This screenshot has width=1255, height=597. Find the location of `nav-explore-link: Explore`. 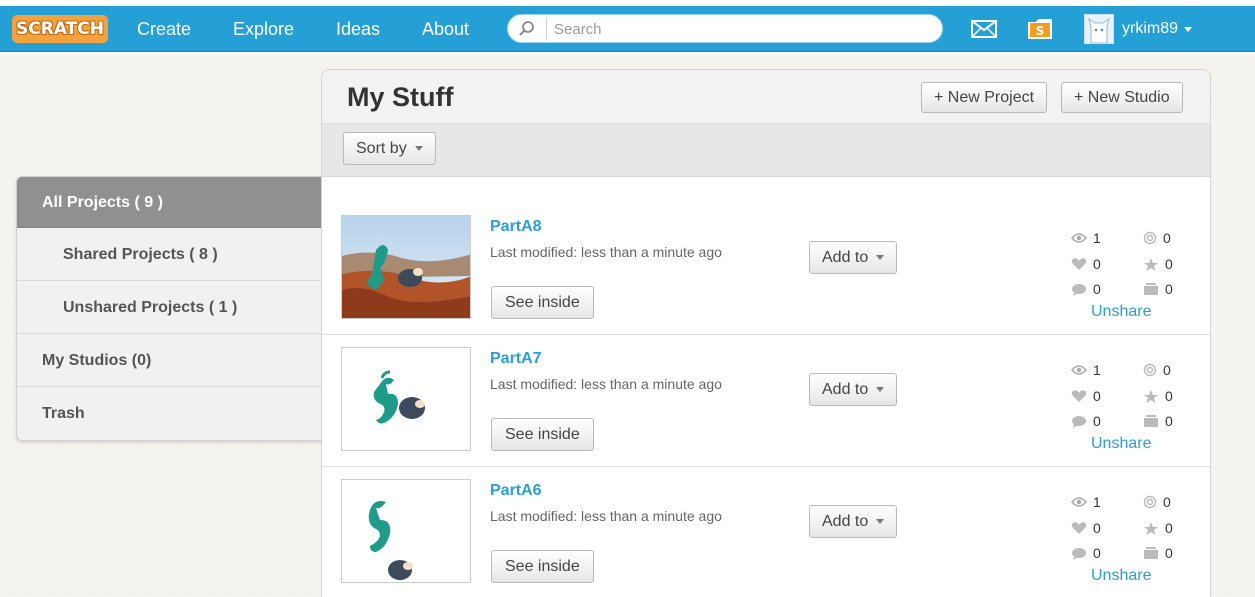

nav-explore-link: Explore is located at coordinates (263, 29).